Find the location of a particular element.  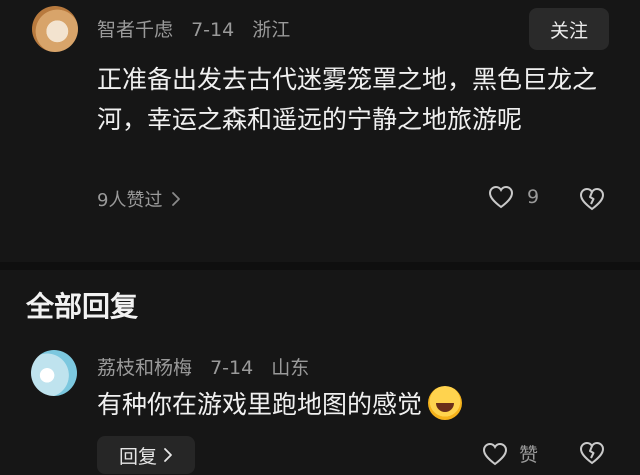

comment-location: 浙江 is located at coordinates (271, 30).